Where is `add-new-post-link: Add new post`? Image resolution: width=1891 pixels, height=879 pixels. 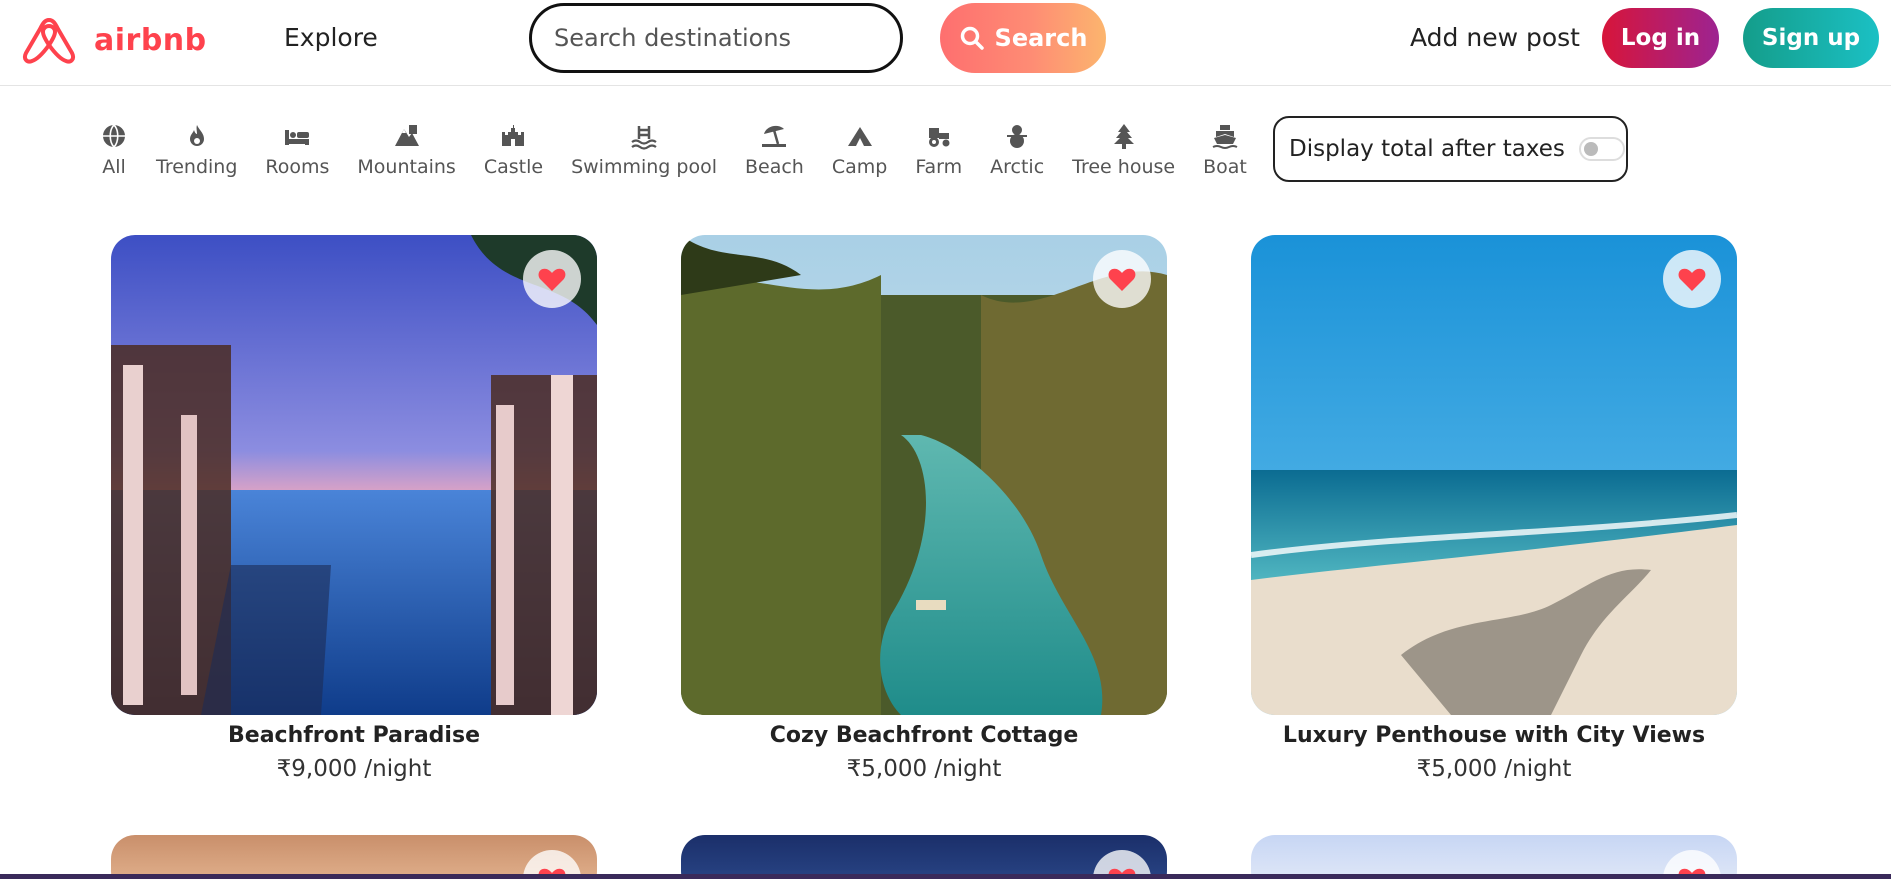 add-new-post-link: Add new post is located at coordinates (1495, 37).